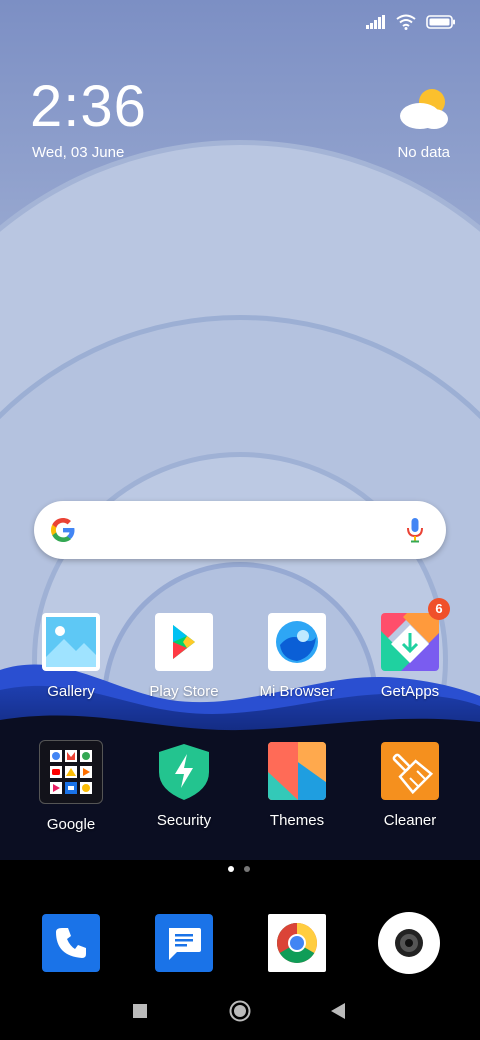 This screenshot has height=1040, width=480. What do you see at coordinates (297, 642) in the screenshot?
I see `mi-browser-icon` at bounding box center [297, 642].